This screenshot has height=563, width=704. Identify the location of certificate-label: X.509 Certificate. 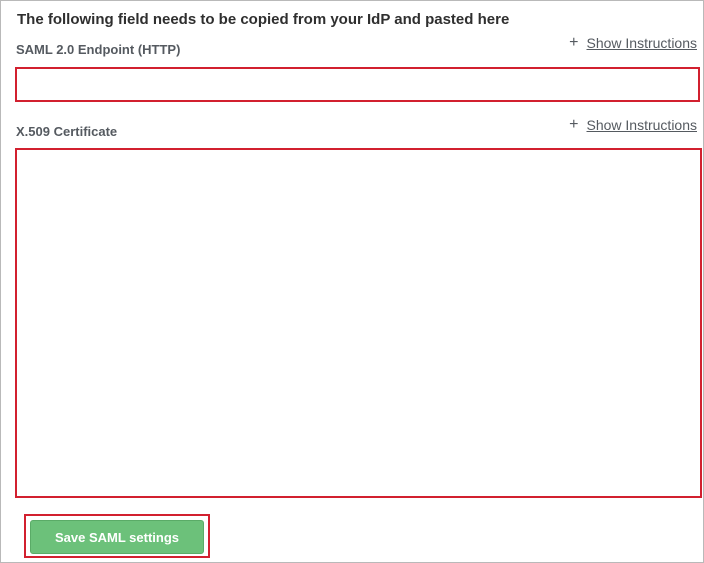
(67, 131).